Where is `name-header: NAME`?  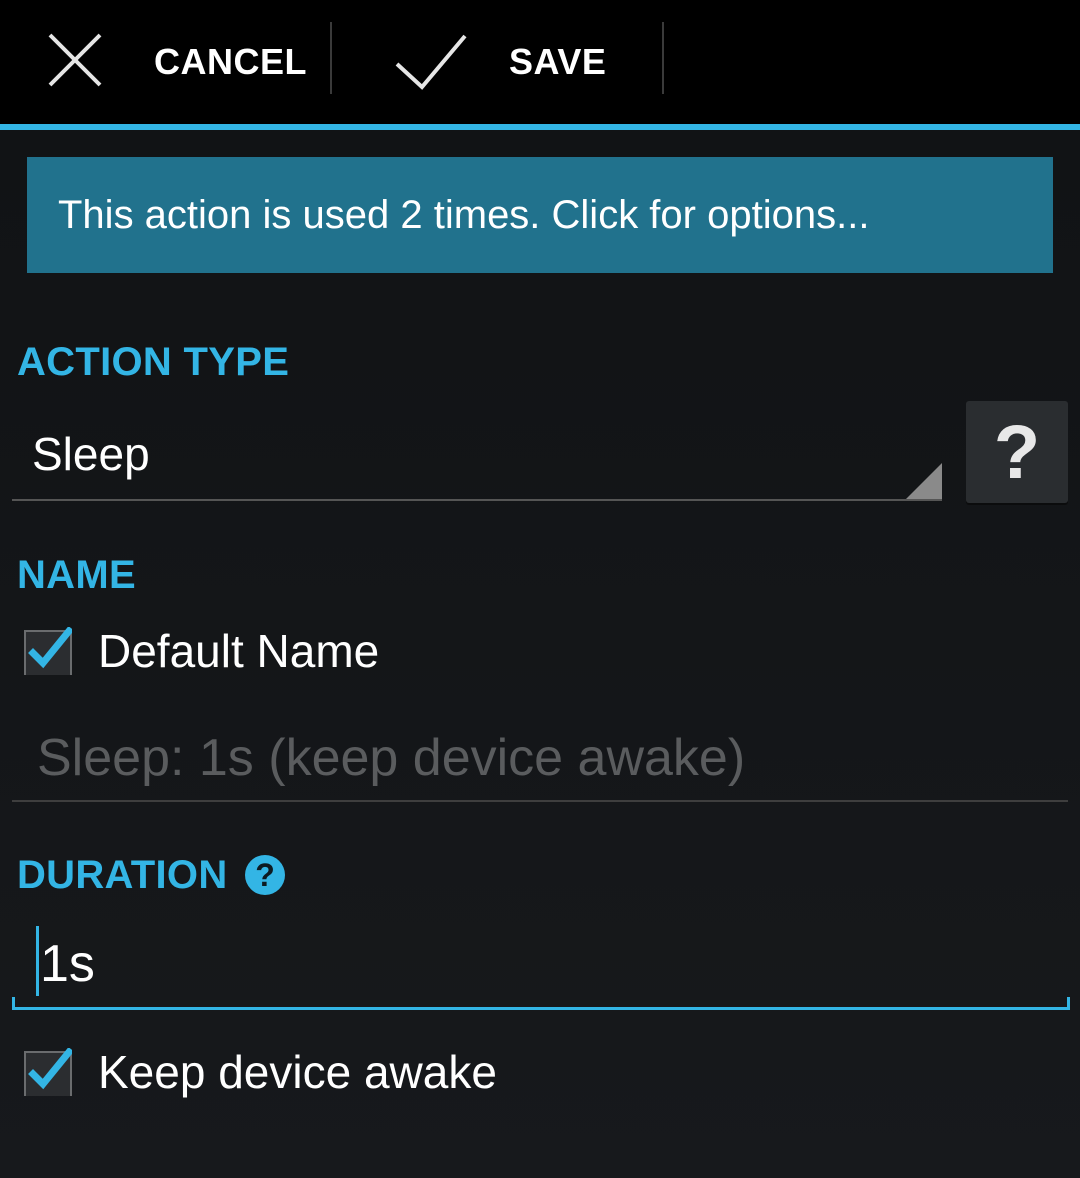
name-header: NAME is located at coordinates (76, 575).